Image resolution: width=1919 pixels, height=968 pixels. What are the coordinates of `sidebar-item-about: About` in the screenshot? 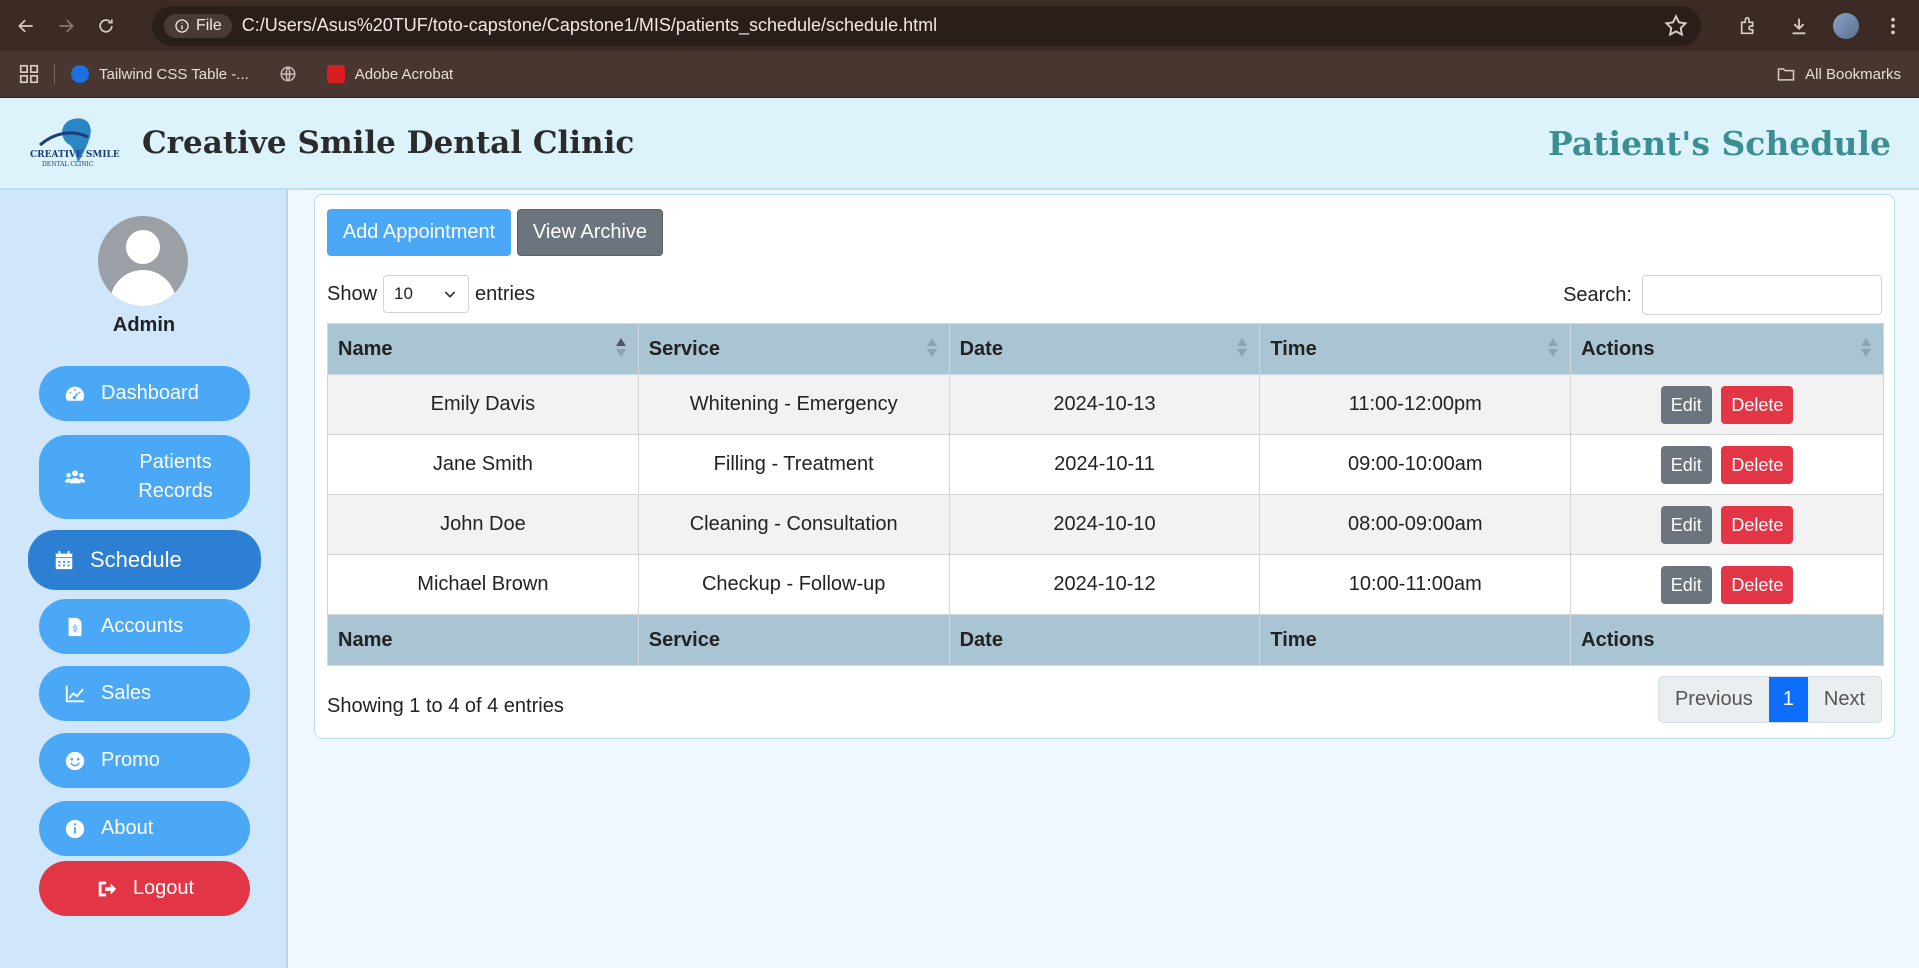 It's located at (144, 828).